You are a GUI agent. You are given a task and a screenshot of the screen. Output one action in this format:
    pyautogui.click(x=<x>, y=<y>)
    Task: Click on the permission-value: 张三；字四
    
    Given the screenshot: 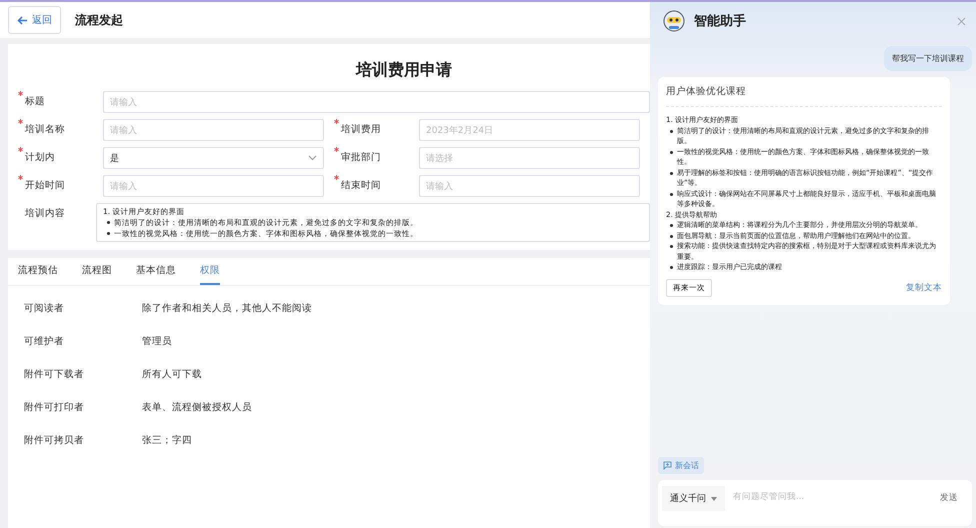 What is the action you would take?
    pyautogui.click(x=167, y=440)
    